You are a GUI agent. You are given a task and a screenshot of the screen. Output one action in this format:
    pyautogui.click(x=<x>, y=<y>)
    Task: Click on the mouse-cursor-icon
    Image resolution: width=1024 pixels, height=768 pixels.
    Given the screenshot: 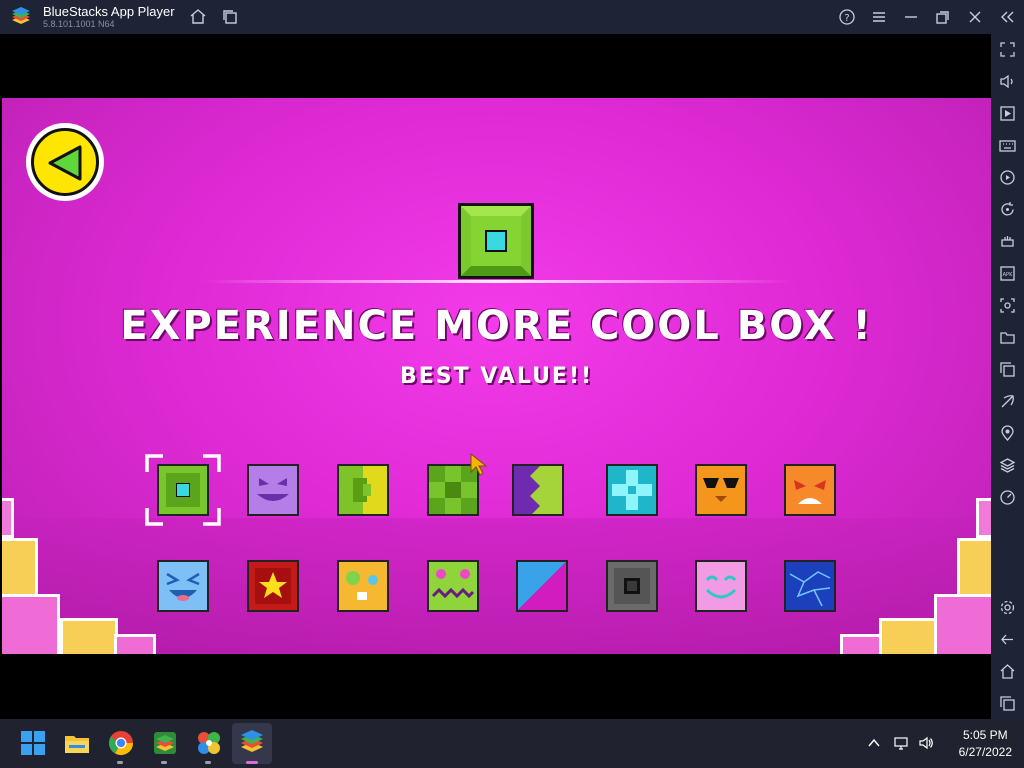 What is the action you would take?
    pyautogui.click(x=479, y=464)
    